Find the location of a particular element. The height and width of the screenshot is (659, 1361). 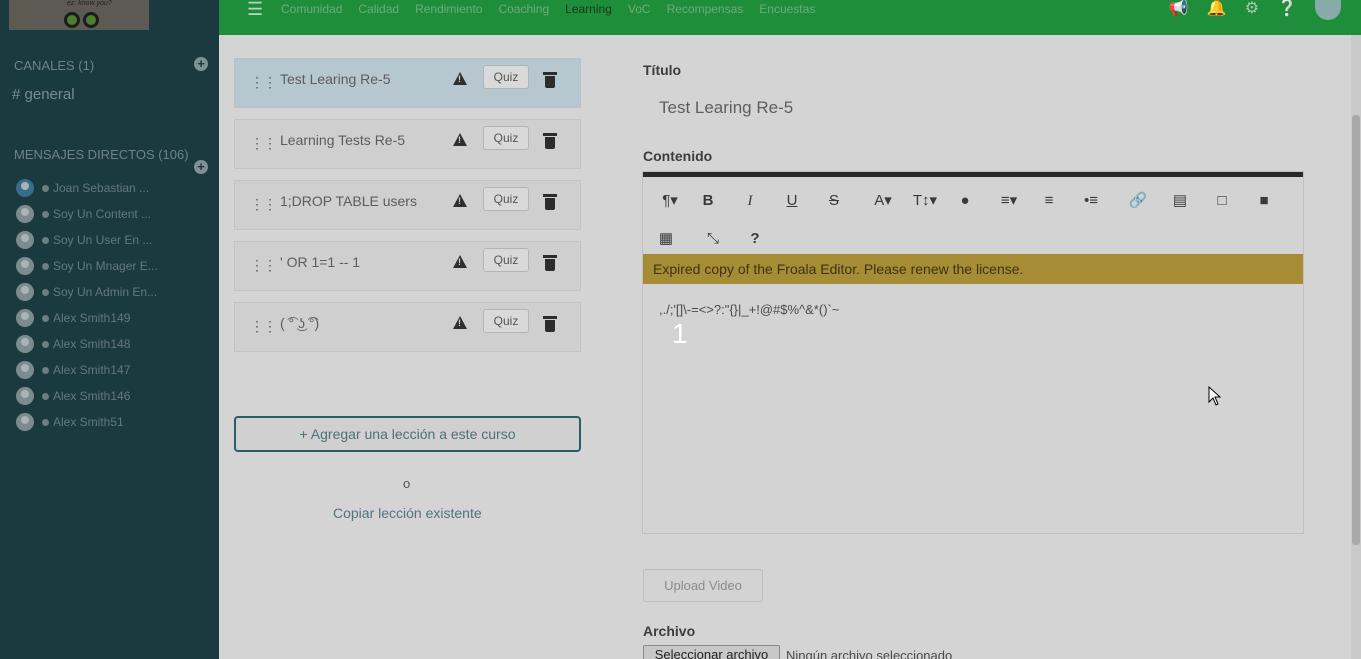

dm-item: Alex Smith147 is located at coordinates (87, 370).